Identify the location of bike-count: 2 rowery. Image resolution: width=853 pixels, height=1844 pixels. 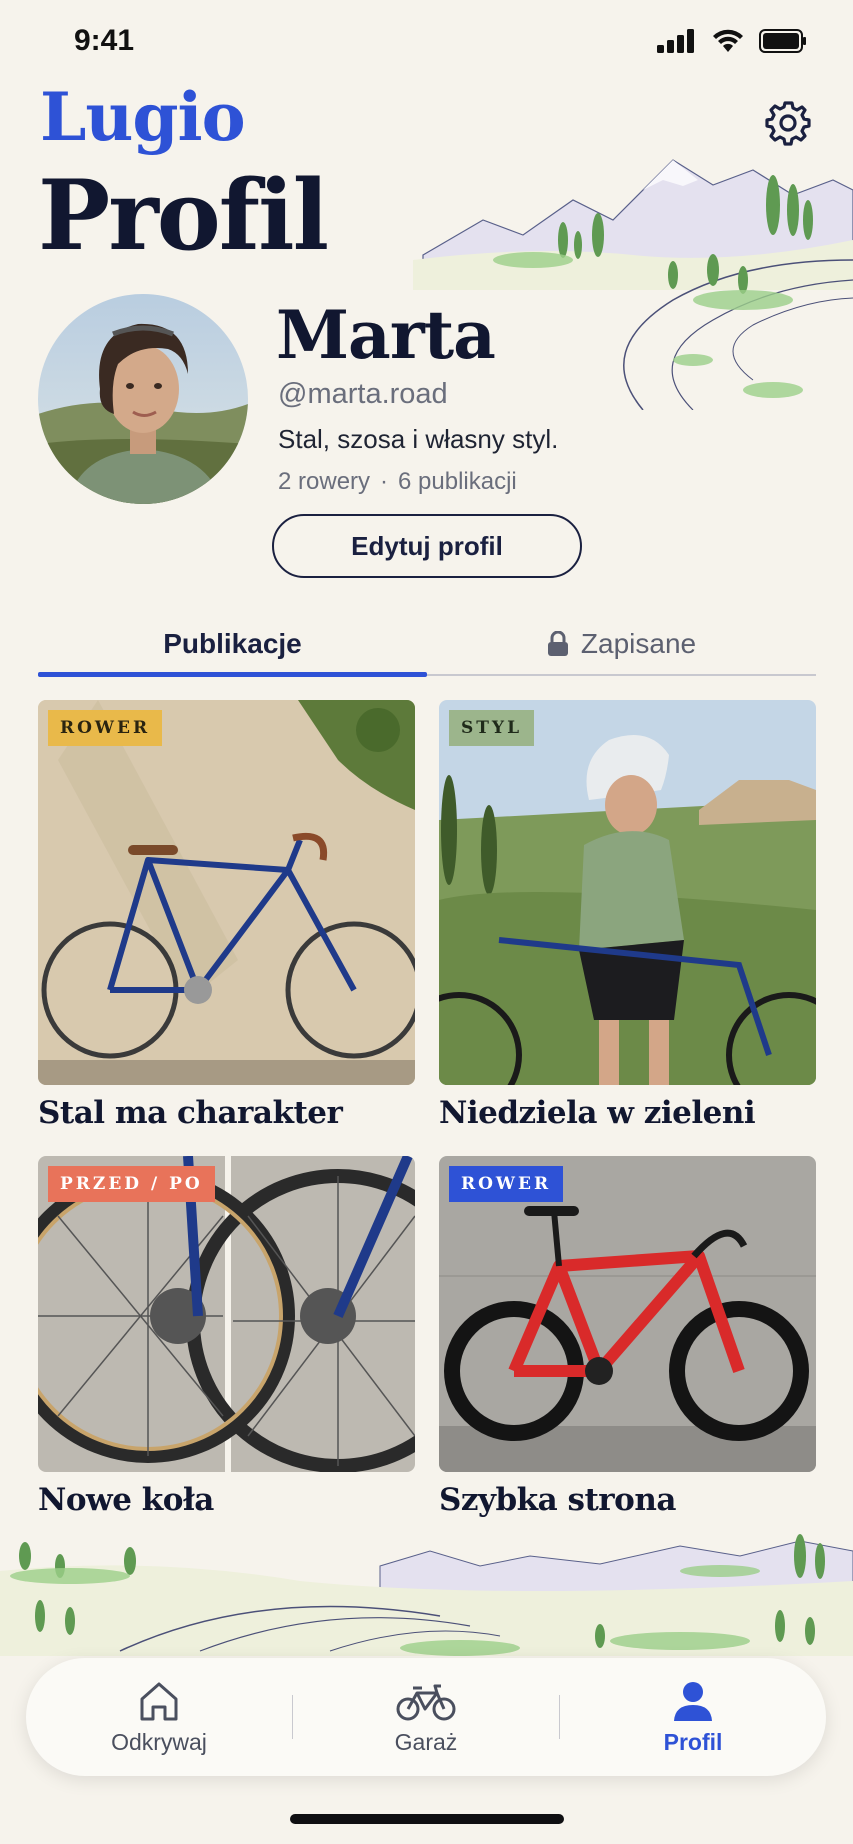
(324, 481).